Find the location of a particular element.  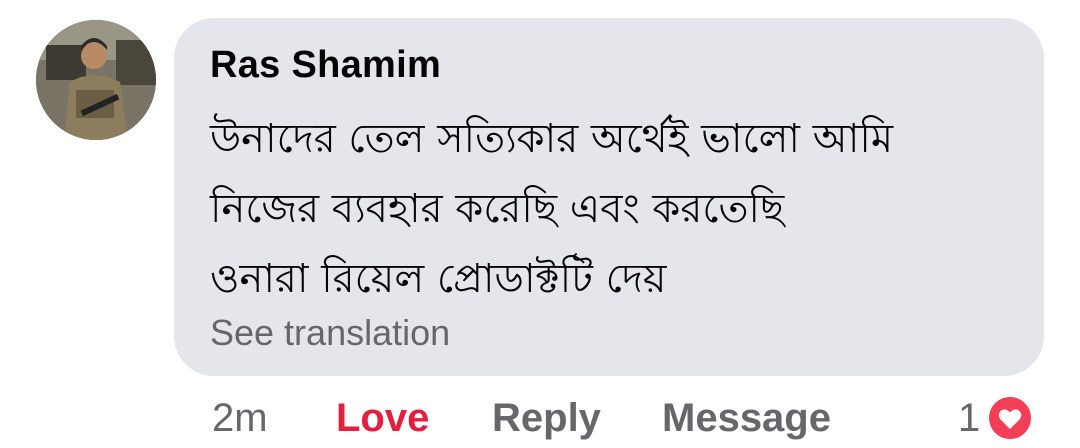

avatar is located at coordinates (96, 80).